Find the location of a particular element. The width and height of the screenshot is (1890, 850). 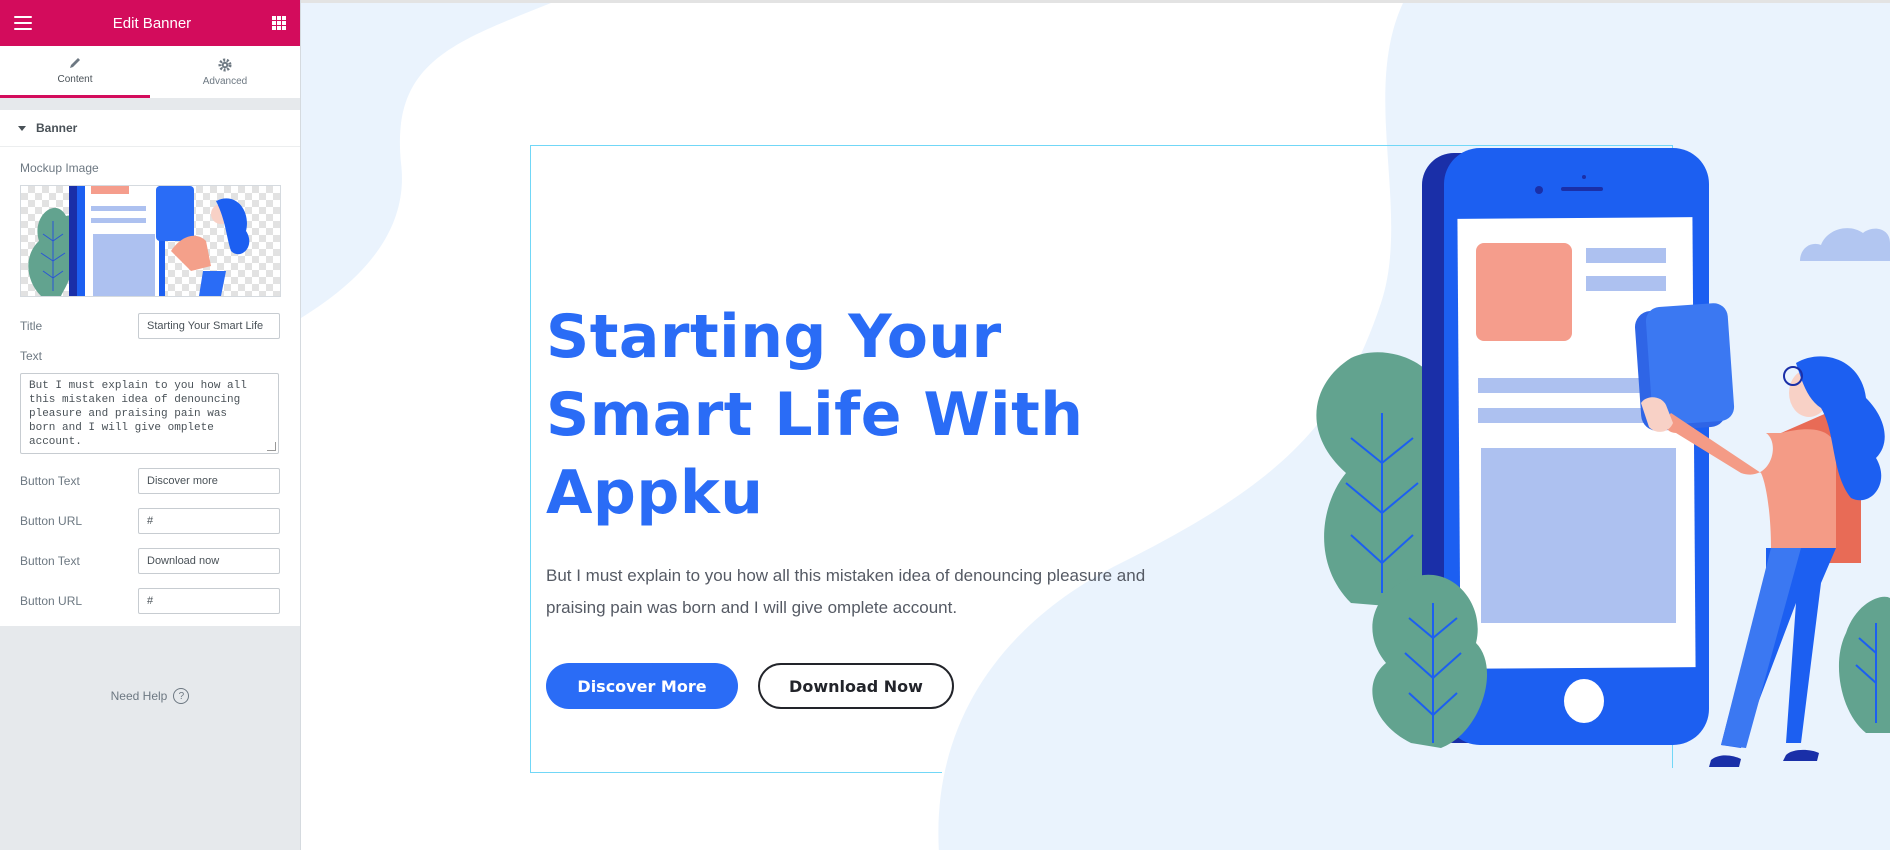

button1-text-label: Button Text is located at coordinates (50, 481).